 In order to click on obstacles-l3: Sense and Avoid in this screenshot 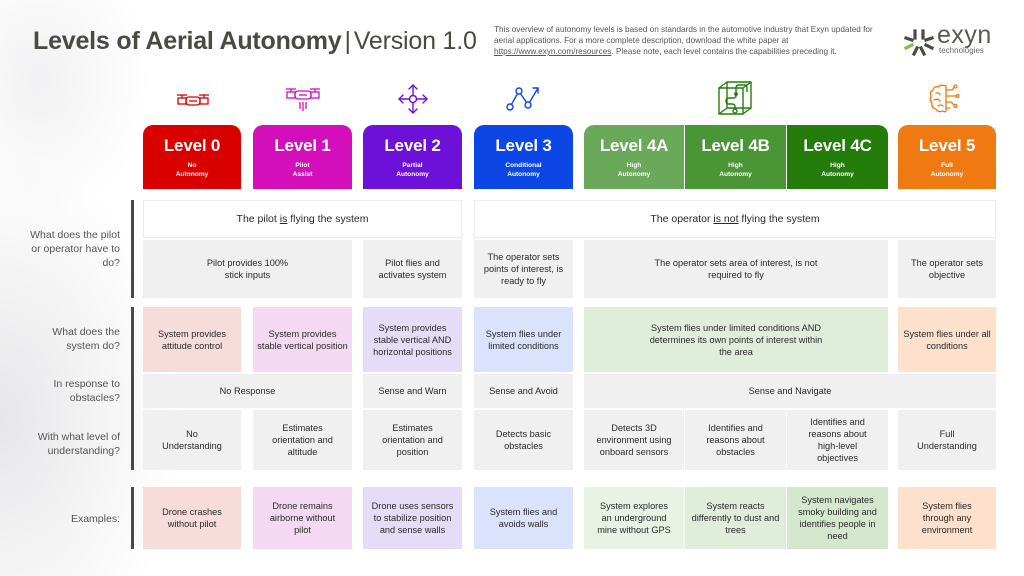, I will do `click(523, 391)`.